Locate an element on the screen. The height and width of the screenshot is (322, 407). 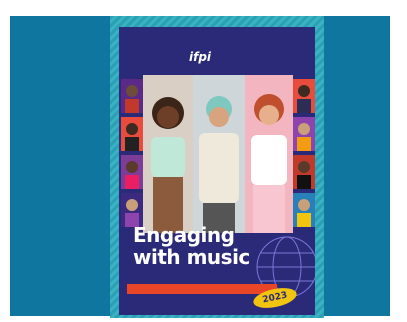
ifpi-logo: ifpi is located at coordinates (214, 57).